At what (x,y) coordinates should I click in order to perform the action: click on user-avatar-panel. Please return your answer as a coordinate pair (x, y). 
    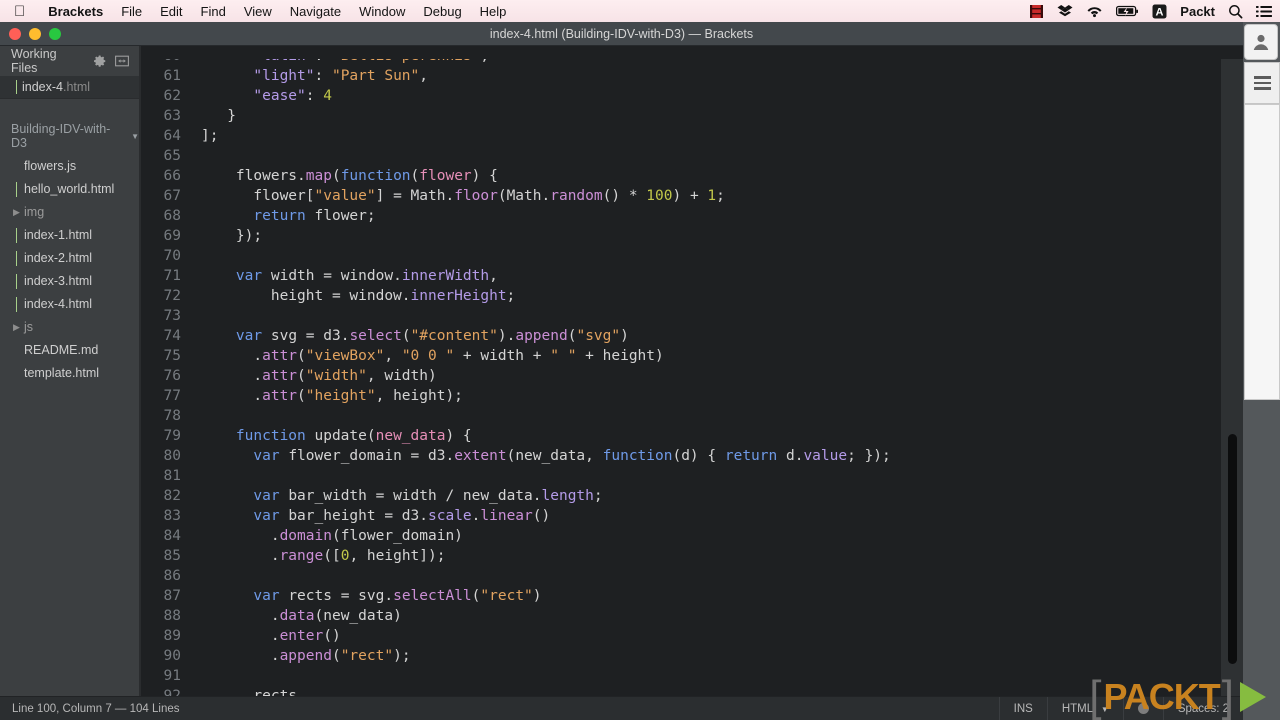
    Looking at the image, I should click on (1261, 42).